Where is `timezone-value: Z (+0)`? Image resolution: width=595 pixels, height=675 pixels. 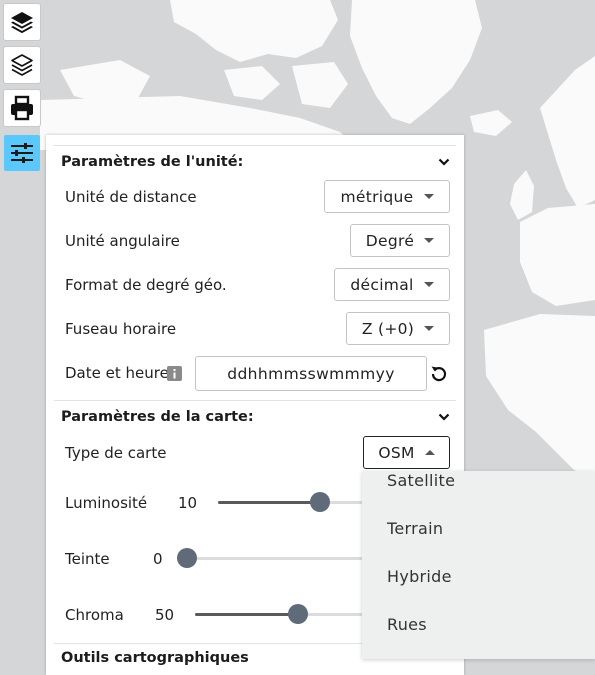 timezone-value: Z (+0) is located at coordinates (388, 328).